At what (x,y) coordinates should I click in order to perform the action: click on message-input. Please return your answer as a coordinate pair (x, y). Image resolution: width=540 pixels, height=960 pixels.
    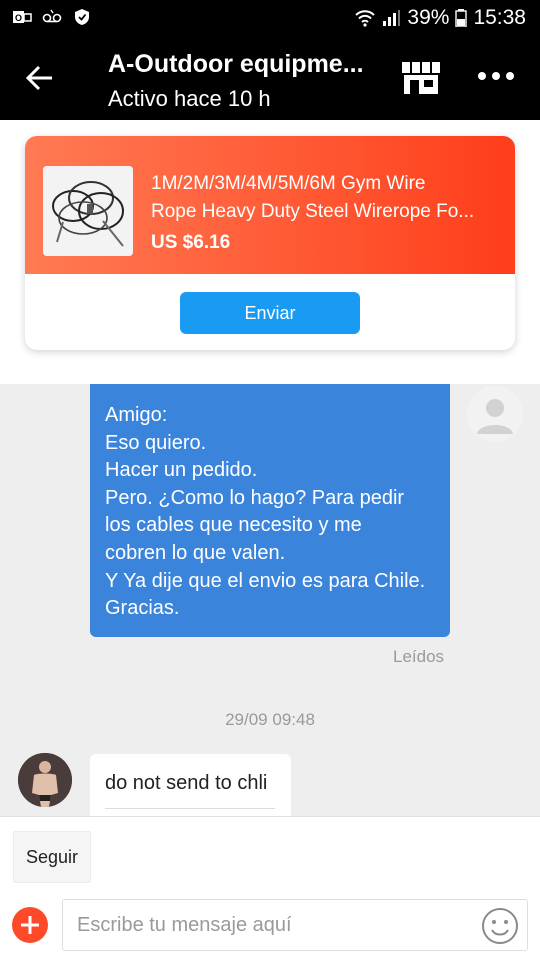
    Looking at the image, I should click on (295, 925).